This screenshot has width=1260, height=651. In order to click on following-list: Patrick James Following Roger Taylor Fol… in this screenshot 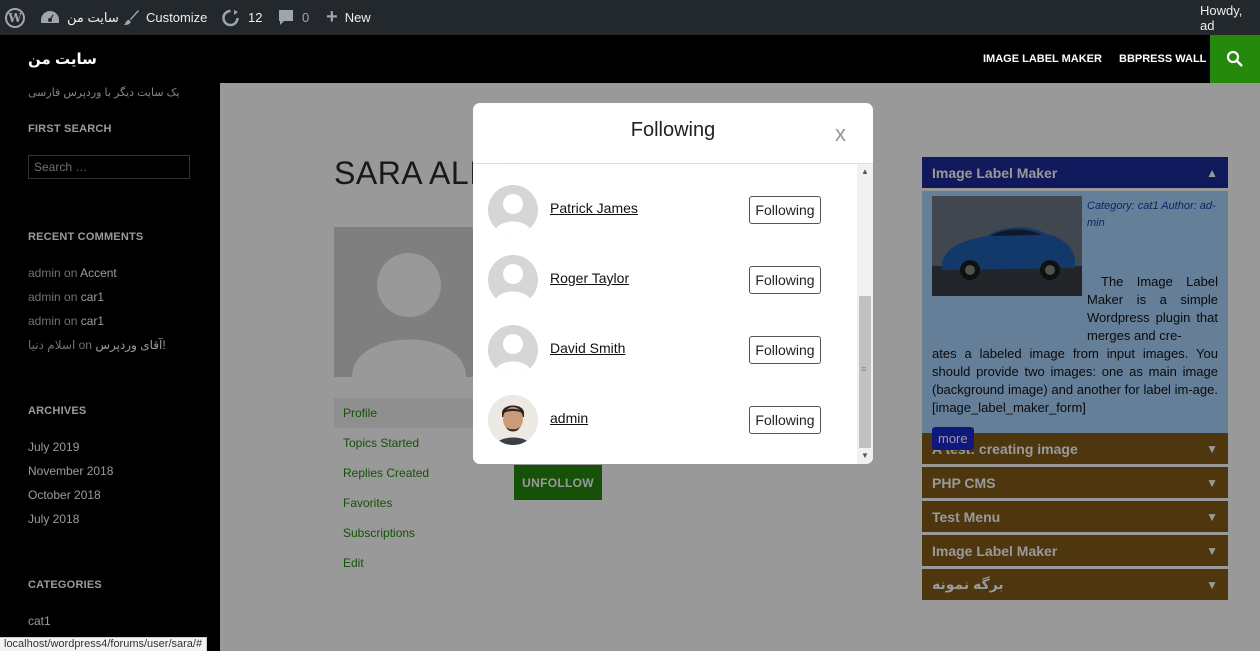, I will do `click(665, 314)`.